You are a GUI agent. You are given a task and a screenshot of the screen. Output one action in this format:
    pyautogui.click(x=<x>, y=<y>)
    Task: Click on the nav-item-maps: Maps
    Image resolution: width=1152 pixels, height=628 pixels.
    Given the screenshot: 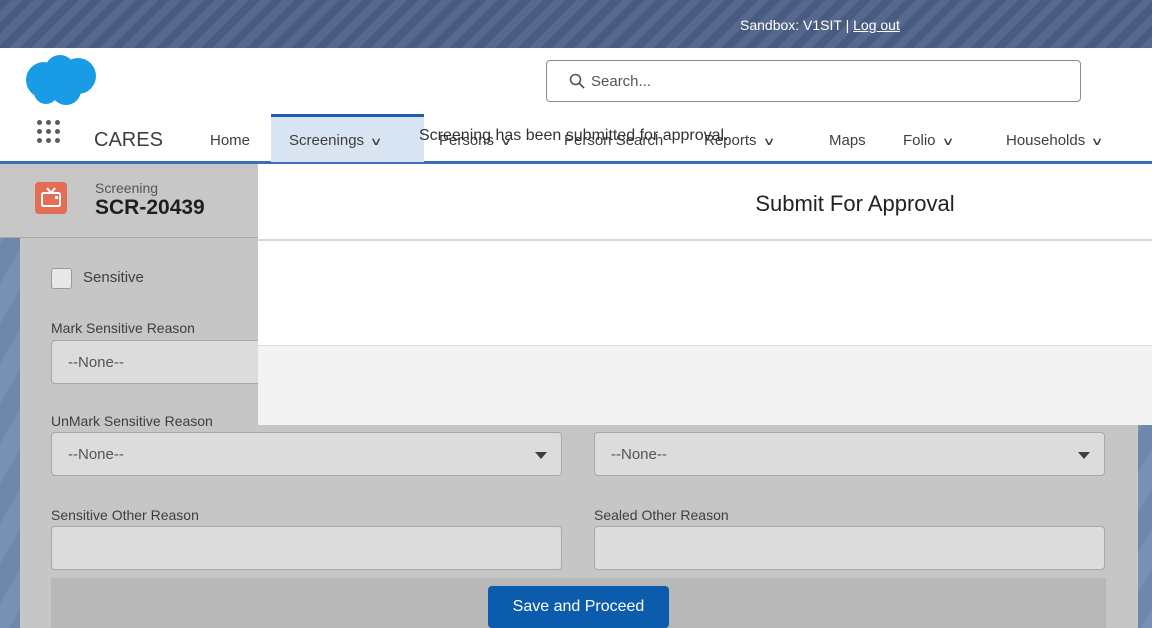 What is the action you would take?
    pyautogui.click(x=847, y=140)
    